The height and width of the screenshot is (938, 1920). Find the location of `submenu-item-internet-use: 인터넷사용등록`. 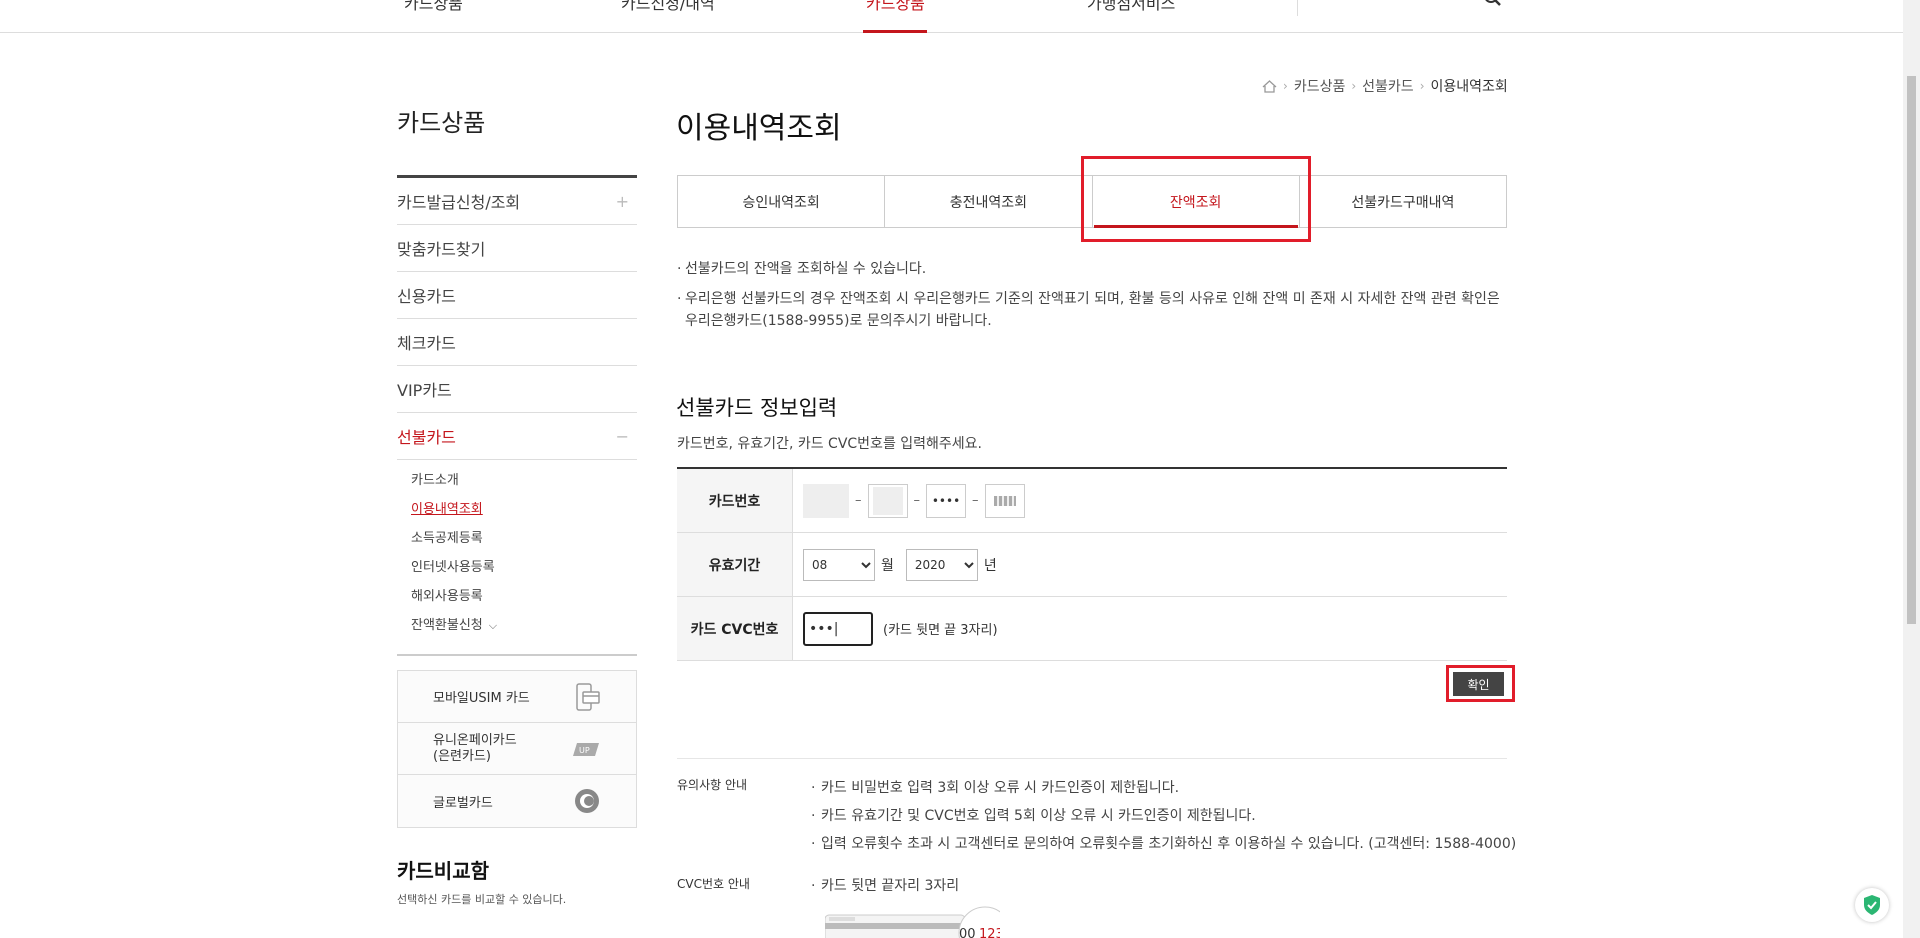

submenu-item-internet-use: 인터넷사용등록 is located at coordinates (524, 571).